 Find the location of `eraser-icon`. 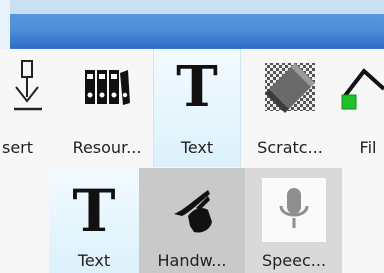

eraser-icon is located at coordinates (290, 87).